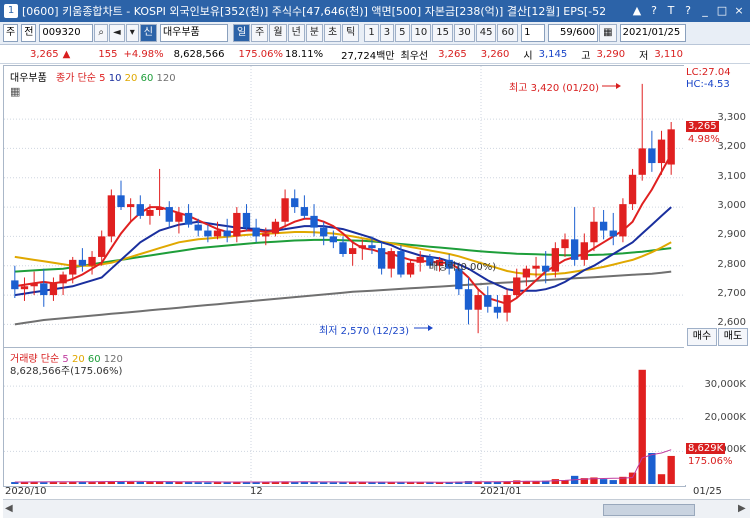 The image size is (750, 519). What do you see at coordinates (387, 33) in the screenshot?
I see `minute-3: 3` at bounding box center [387, 33].